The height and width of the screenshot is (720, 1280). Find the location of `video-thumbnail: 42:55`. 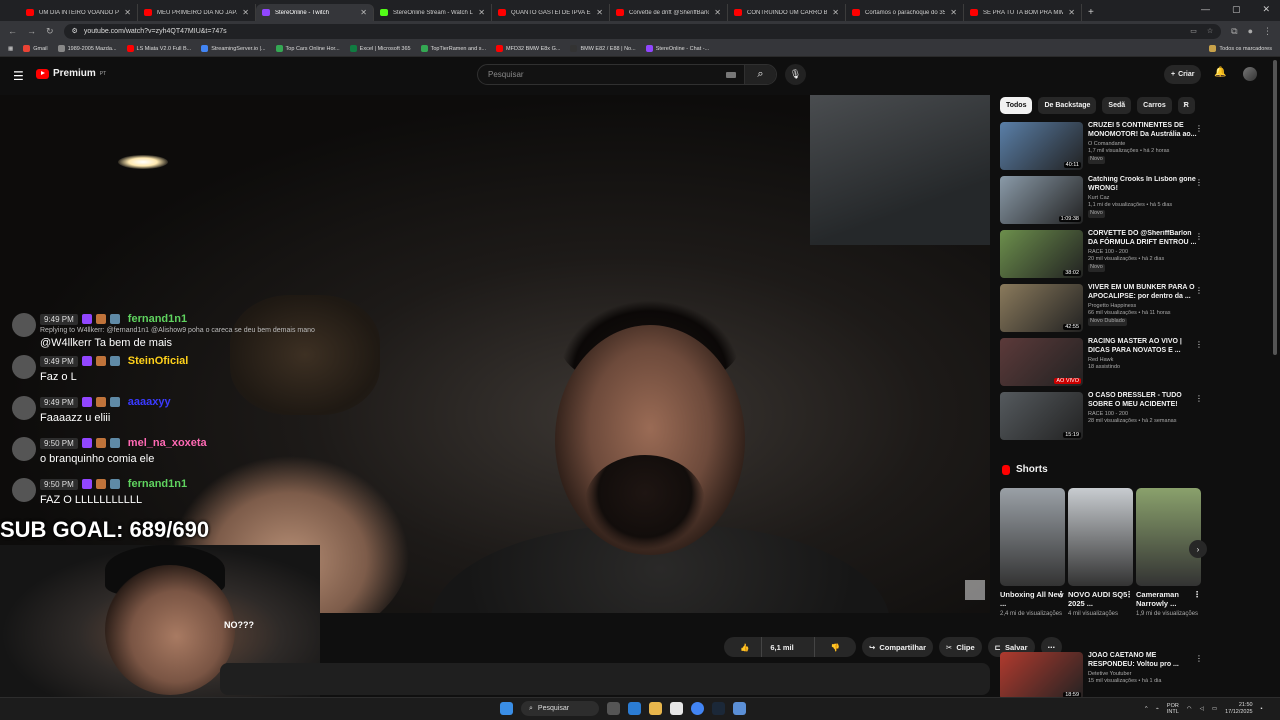

video-thumbnail: 42:55 is located at coordinates (1041, 308).